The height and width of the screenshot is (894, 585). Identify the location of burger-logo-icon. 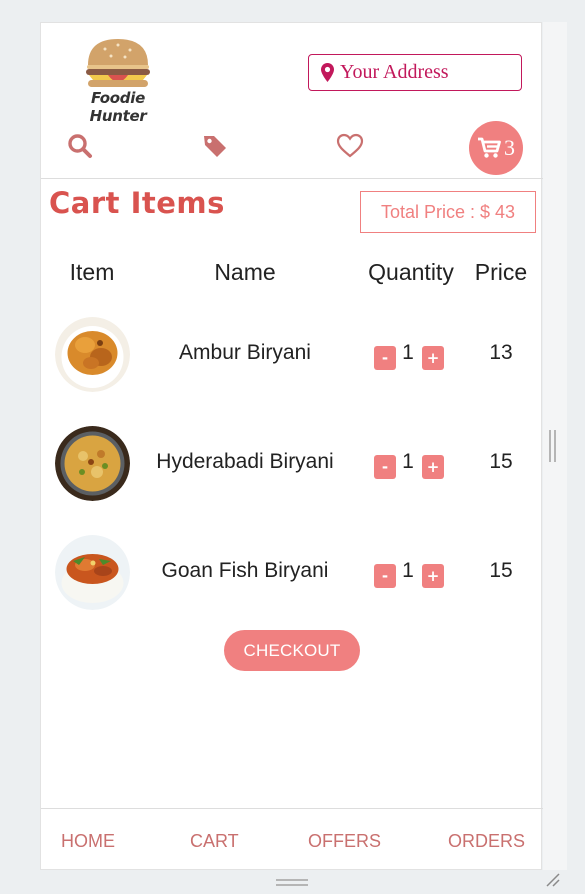
(118, 63).